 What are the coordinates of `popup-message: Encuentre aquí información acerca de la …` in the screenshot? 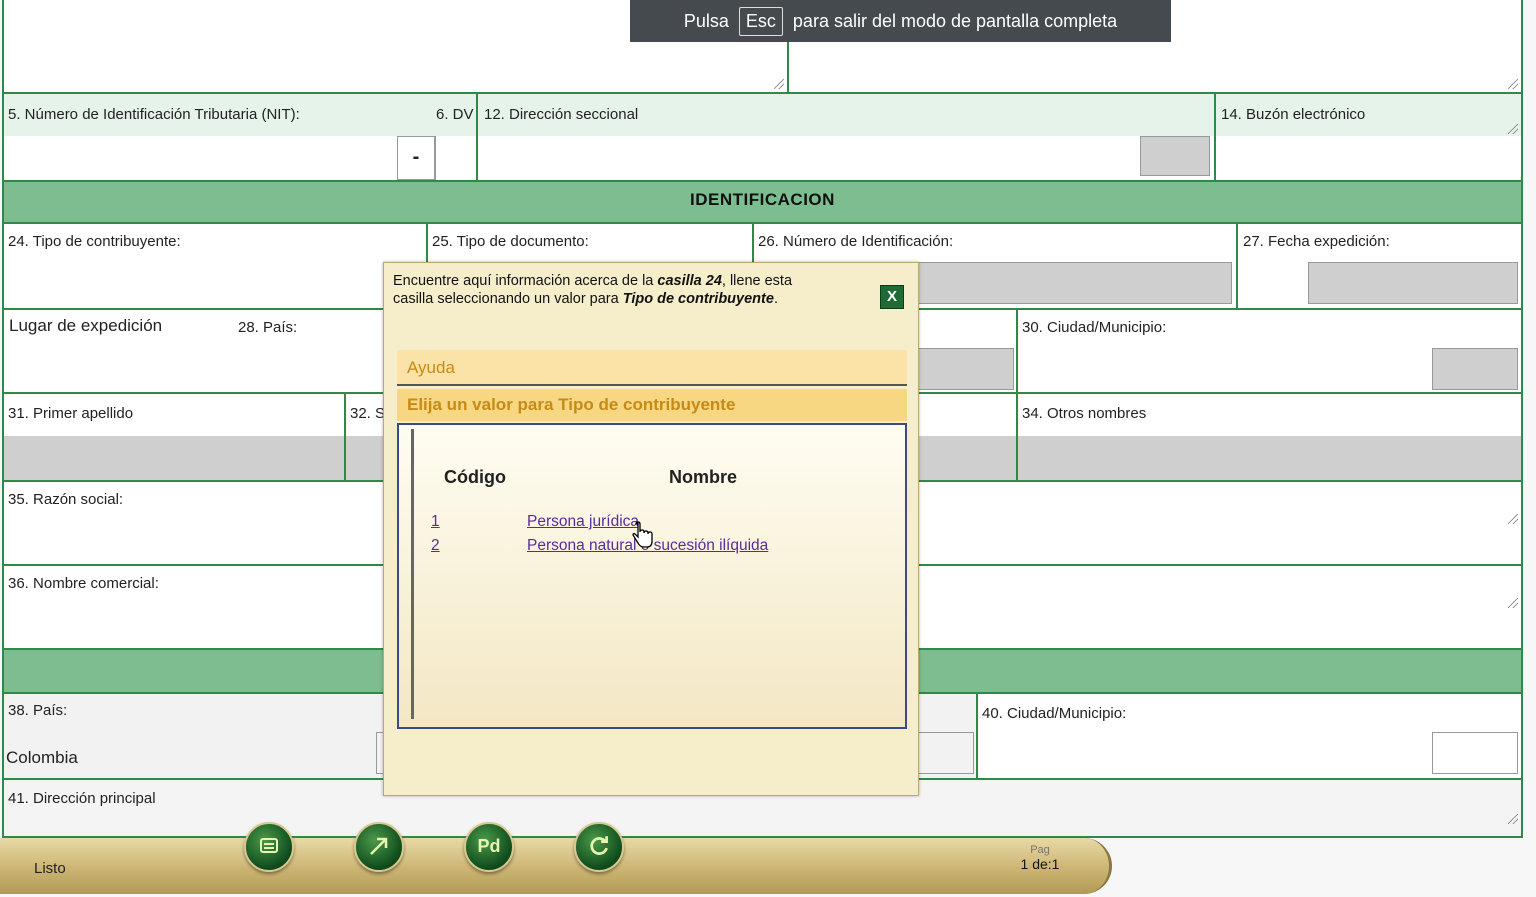 It's located at (613, 290).